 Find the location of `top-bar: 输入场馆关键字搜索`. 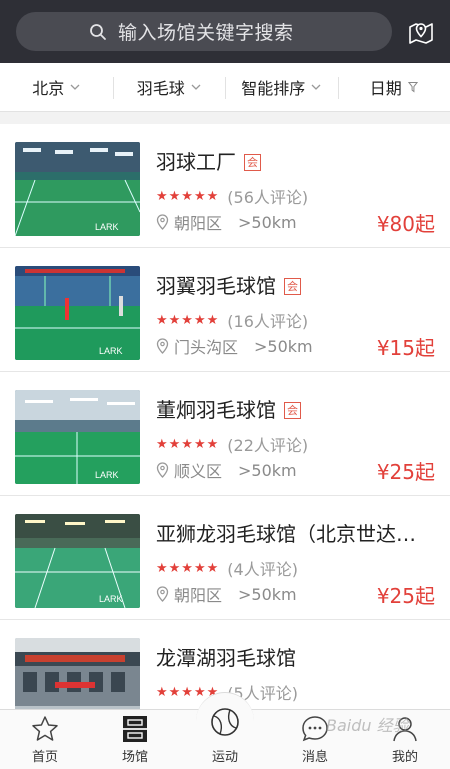

top-bar: 输入场馆关键字搜索 is located at coordinates (225, 31).